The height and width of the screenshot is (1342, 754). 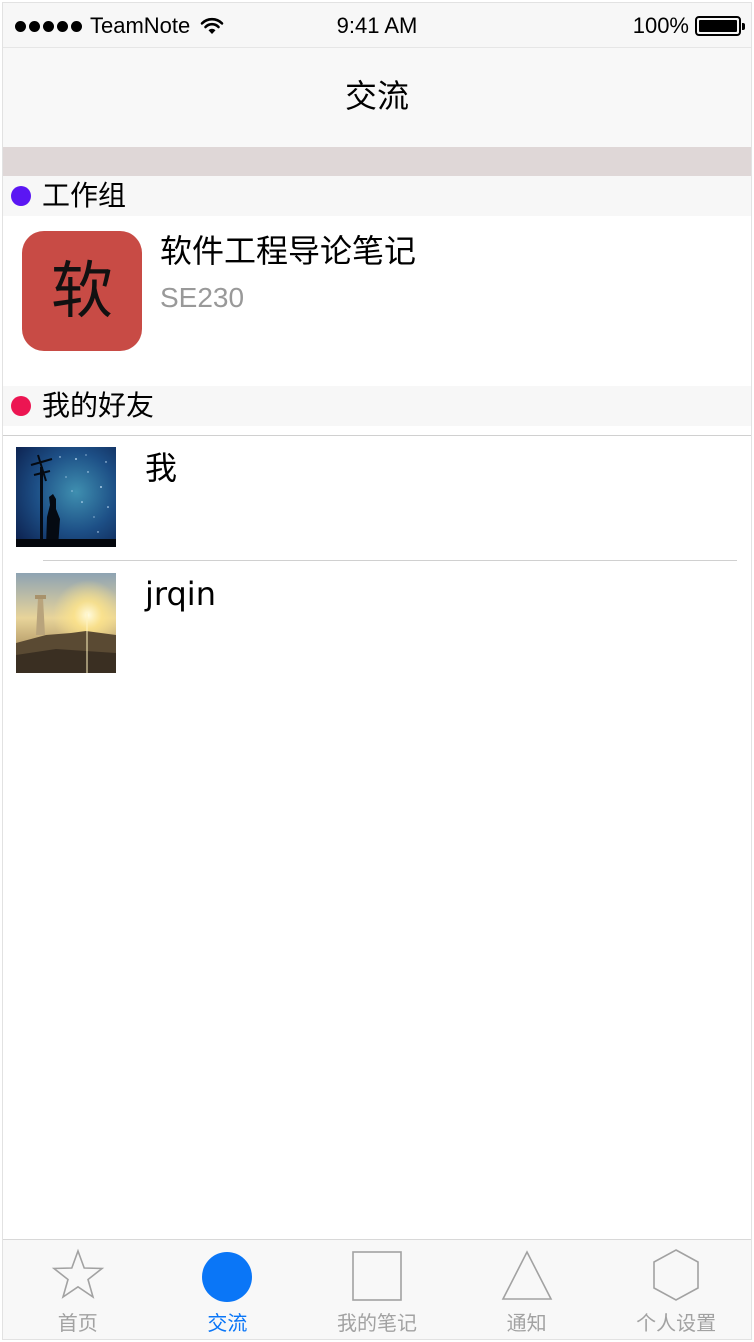 What do you see at coordinates (660, 25) in the screenshot?
I see `battery-percent: 100%` at bounding box center [660, 25].